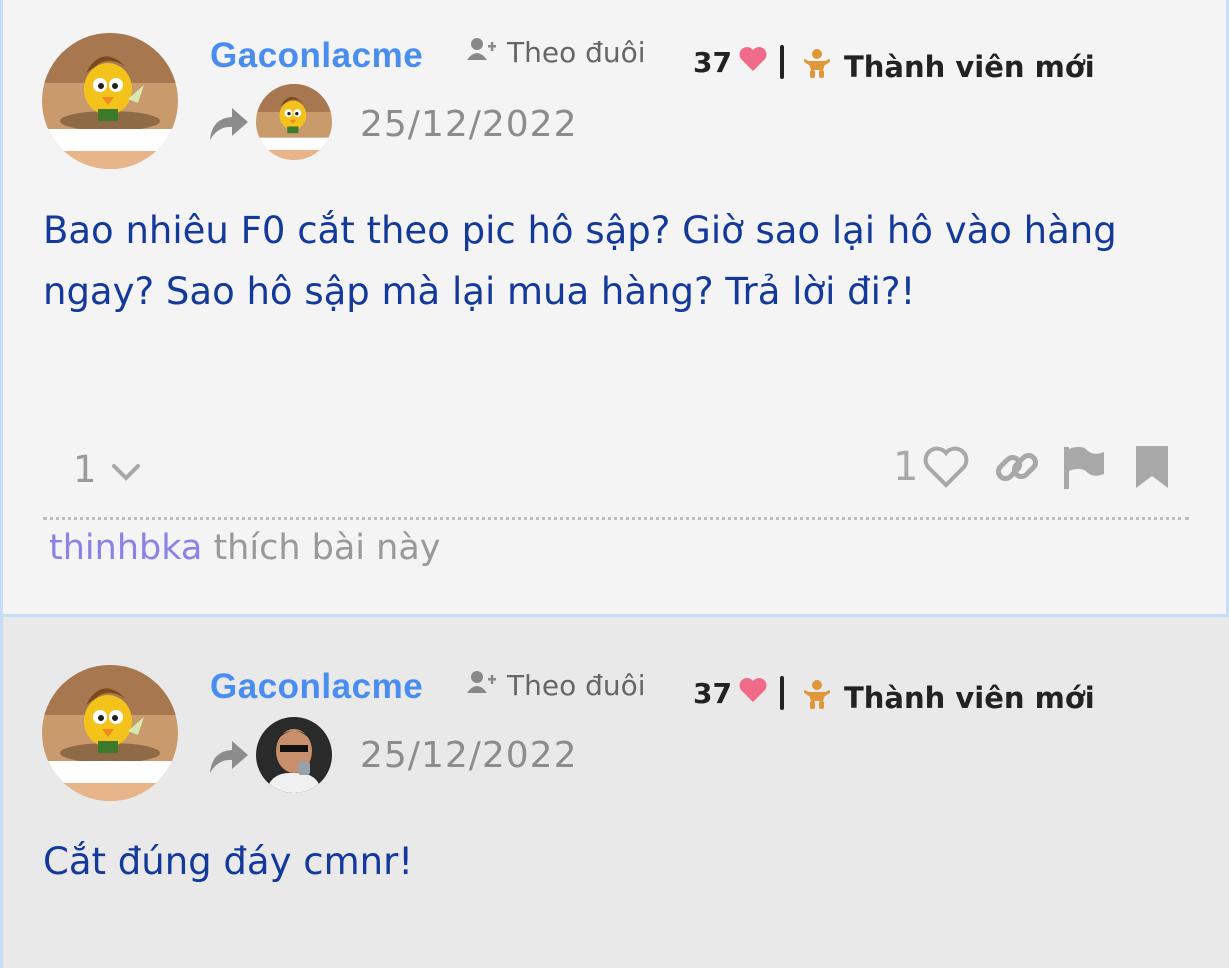 This screenshot has height=968, width=1229. Describe the element at coordinates (906, 467) in the screenshot. I see `like-count: 1` at that location.